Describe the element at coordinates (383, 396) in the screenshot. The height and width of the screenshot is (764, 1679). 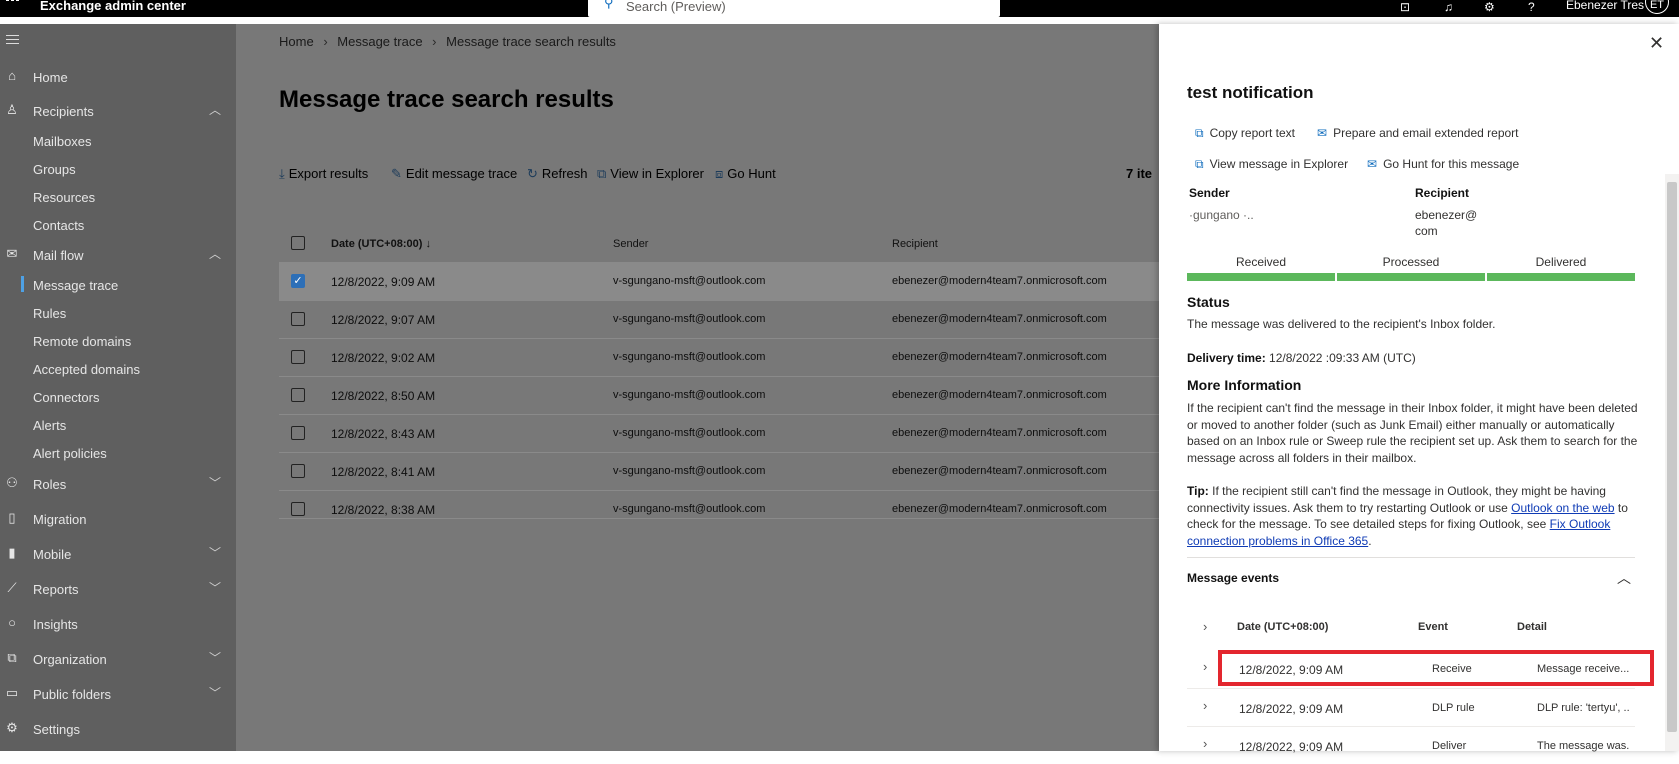
I see `row-date: 12/8/2022, 8:50 AM` at that location.